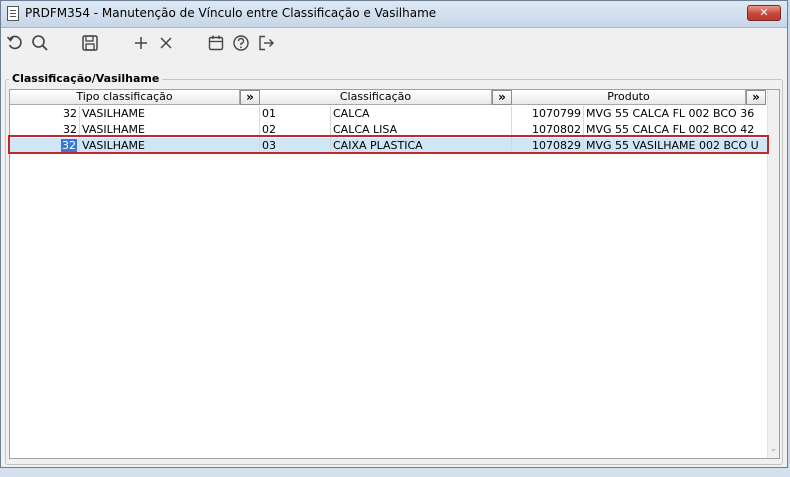 Image resolution: width=790 pixels, height=477 pixels. I want to click on add-icon, so click(141, 43).